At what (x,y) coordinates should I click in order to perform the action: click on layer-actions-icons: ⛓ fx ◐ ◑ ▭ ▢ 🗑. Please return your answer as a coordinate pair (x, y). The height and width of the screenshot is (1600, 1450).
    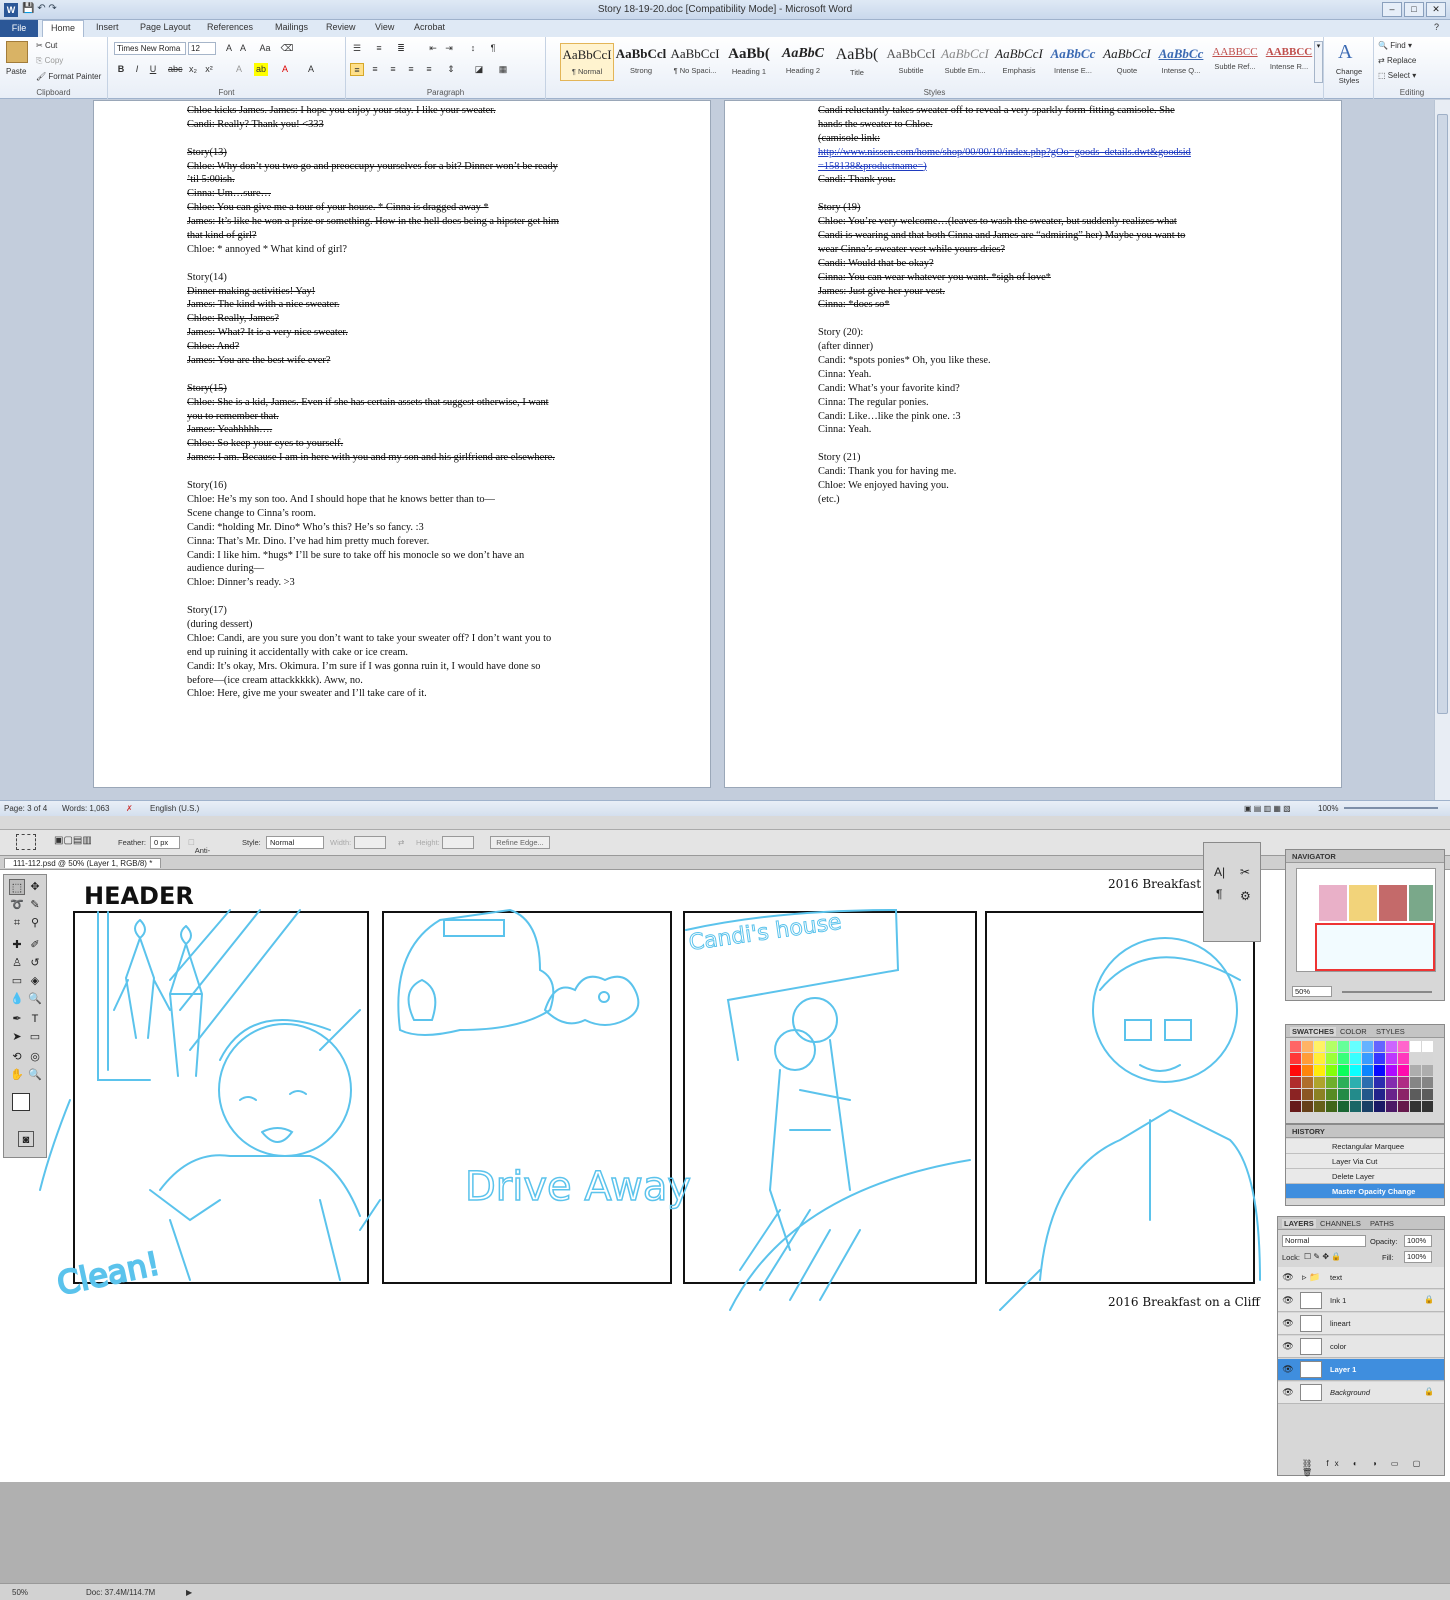
    Looking at the image, I should click on (1373, 1468).